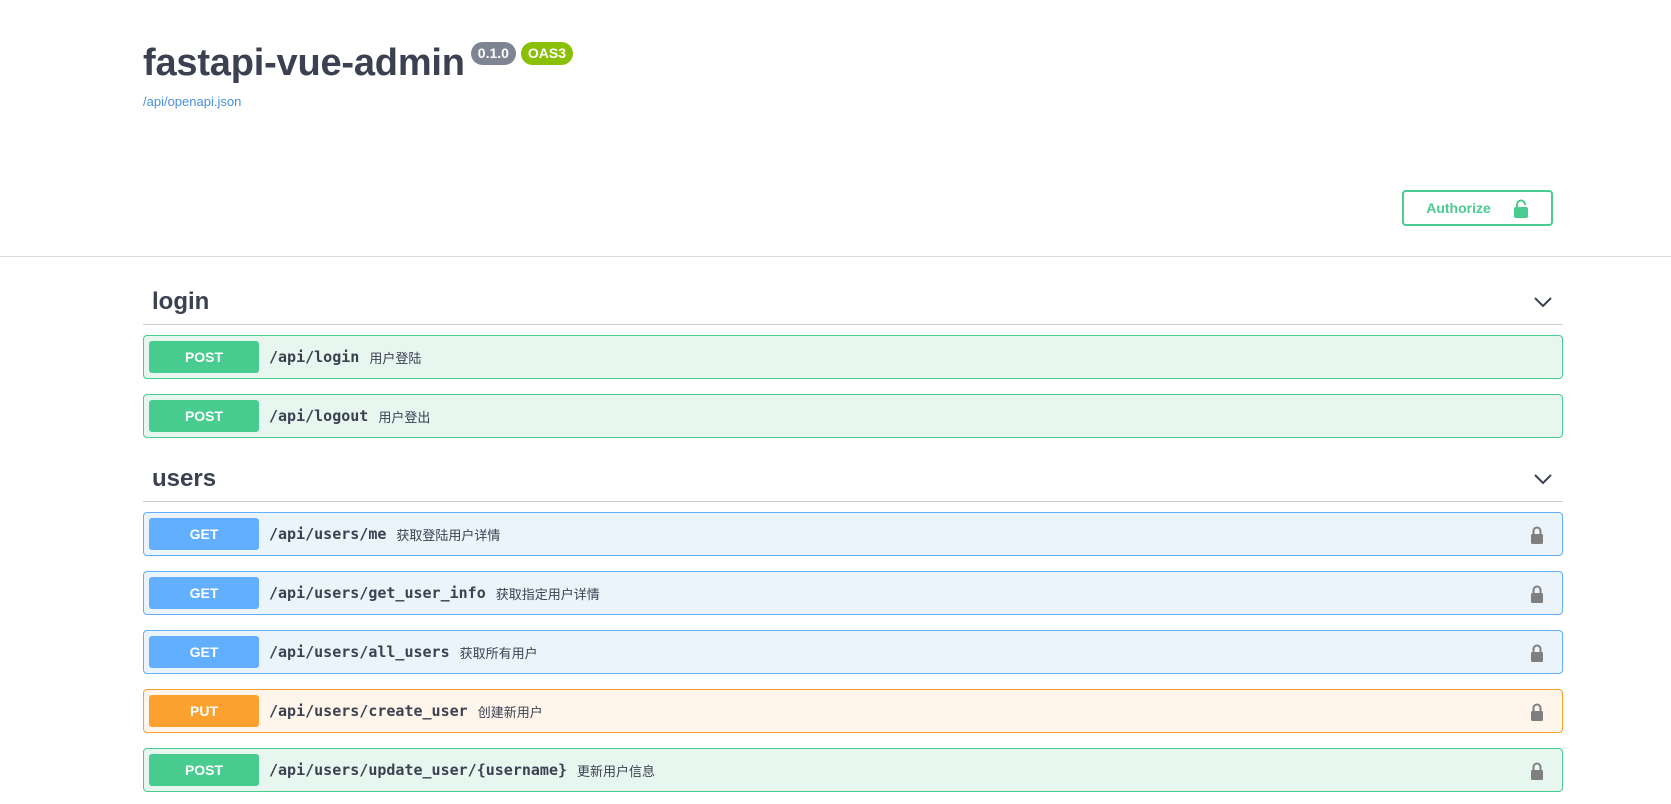  I want to click on operation-get-user-info: GET /api/users/get_user_info 获取指定用户详情, so click(853, 593).